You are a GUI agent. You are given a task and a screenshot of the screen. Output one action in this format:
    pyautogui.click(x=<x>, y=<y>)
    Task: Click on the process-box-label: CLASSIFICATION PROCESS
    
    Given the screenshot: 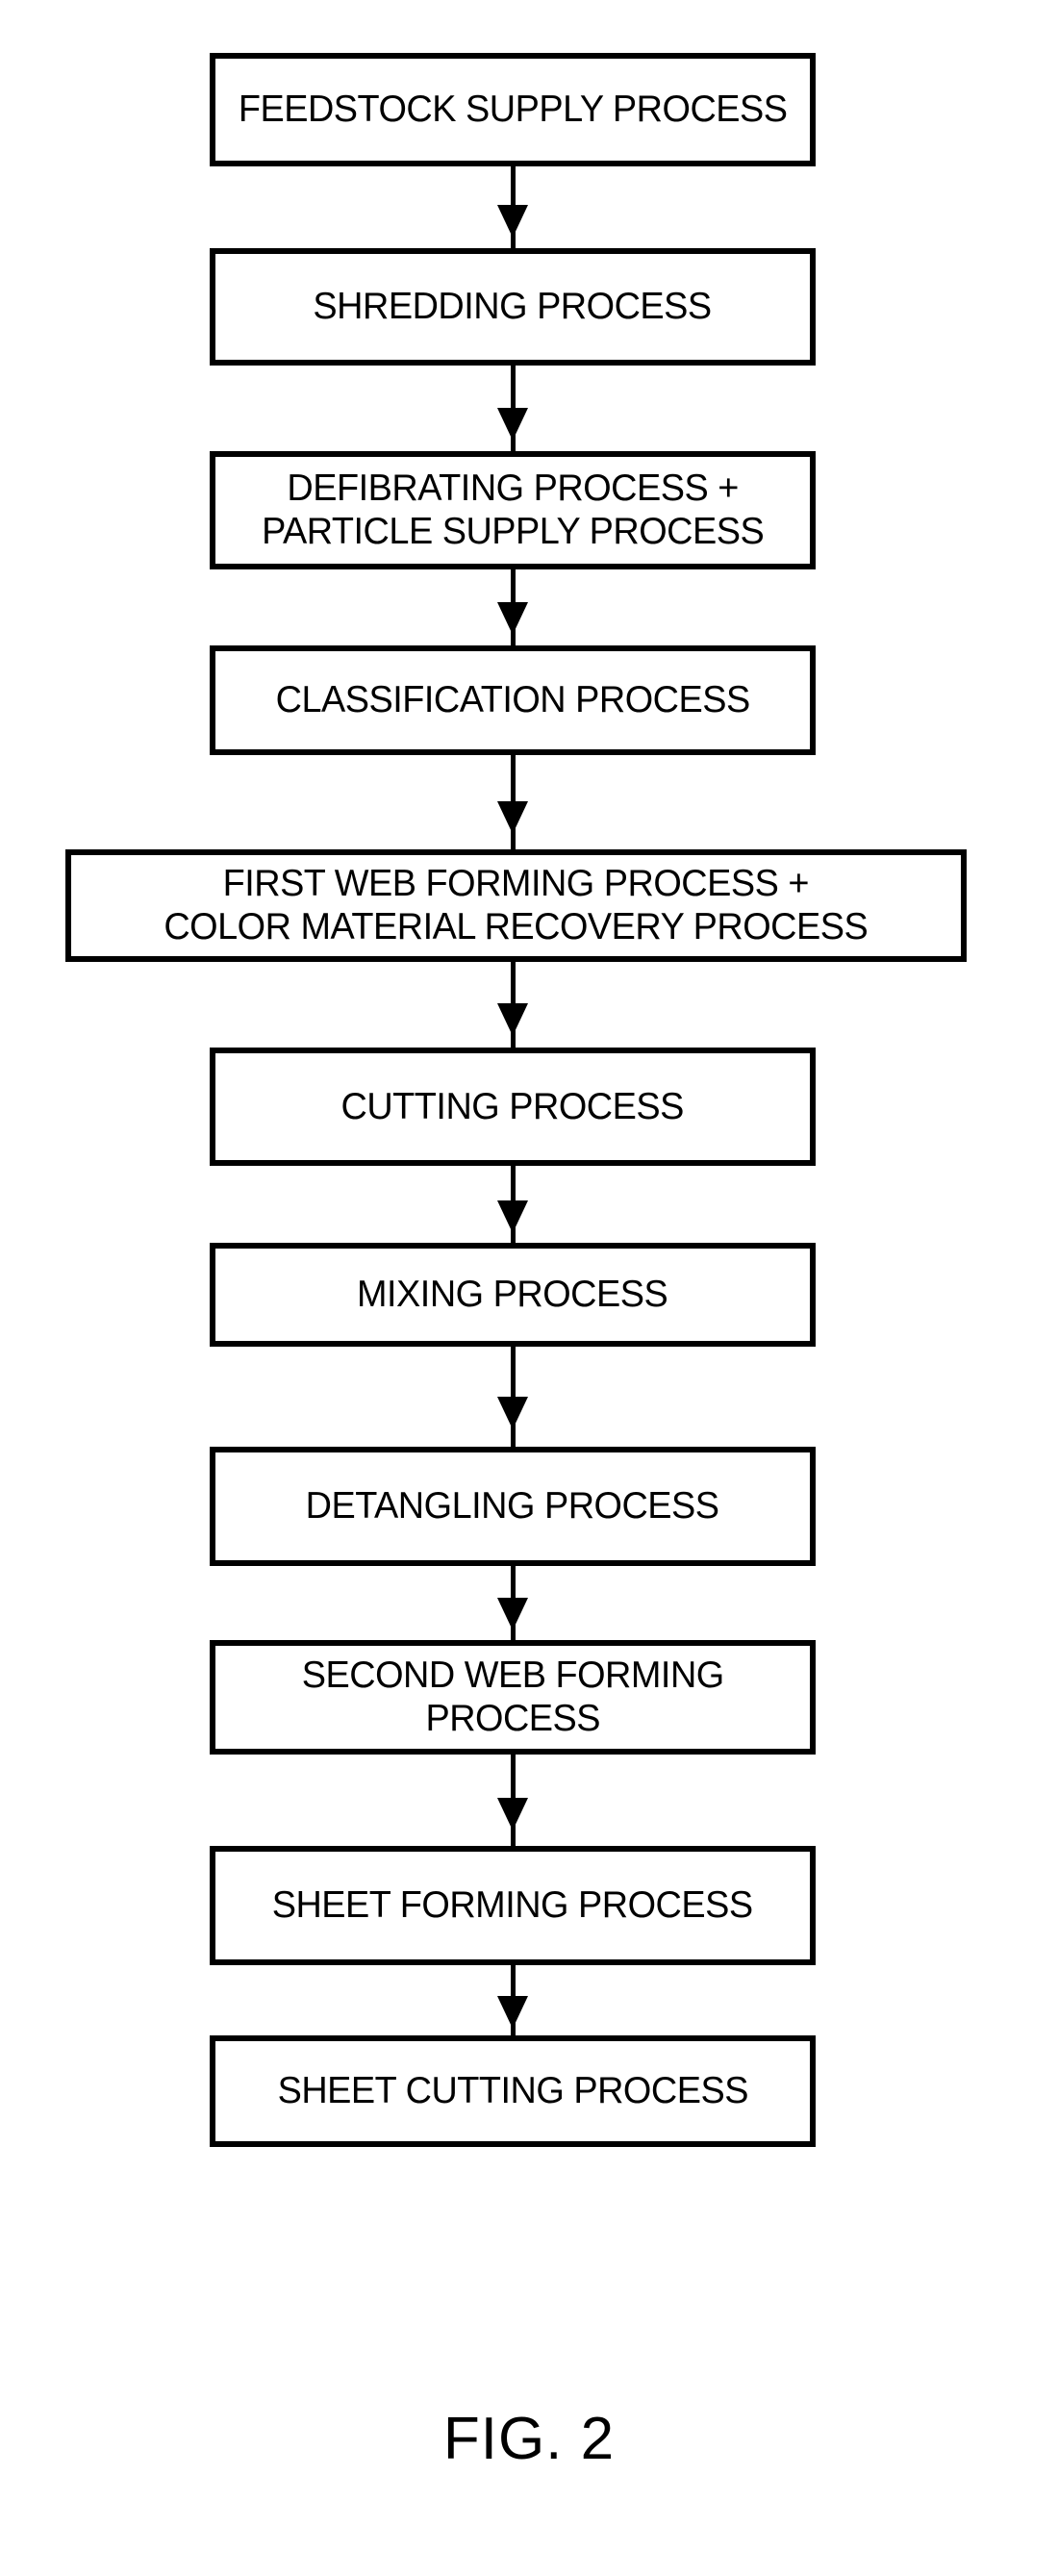 What is the action you would take?
    pyautogui.click(x=512, y=700)
    